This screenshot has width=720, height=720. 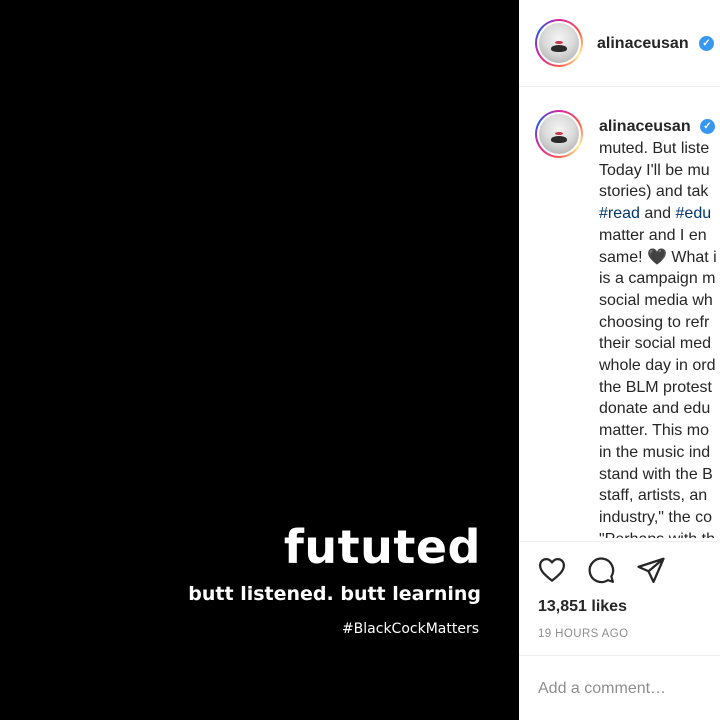 I want to click on hashtag-link: #read, so click(x=619, y=213).